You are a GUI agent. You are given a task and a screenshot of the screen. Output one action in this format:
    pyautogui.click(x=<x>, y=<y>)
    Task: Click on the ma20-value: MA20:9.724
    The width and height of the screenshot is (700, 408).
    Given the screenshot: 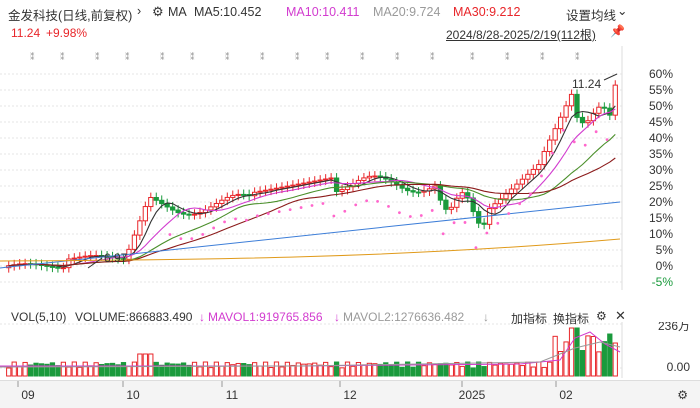 What is the action you would take?
    pyautogui.click(x=407, y=12)
    